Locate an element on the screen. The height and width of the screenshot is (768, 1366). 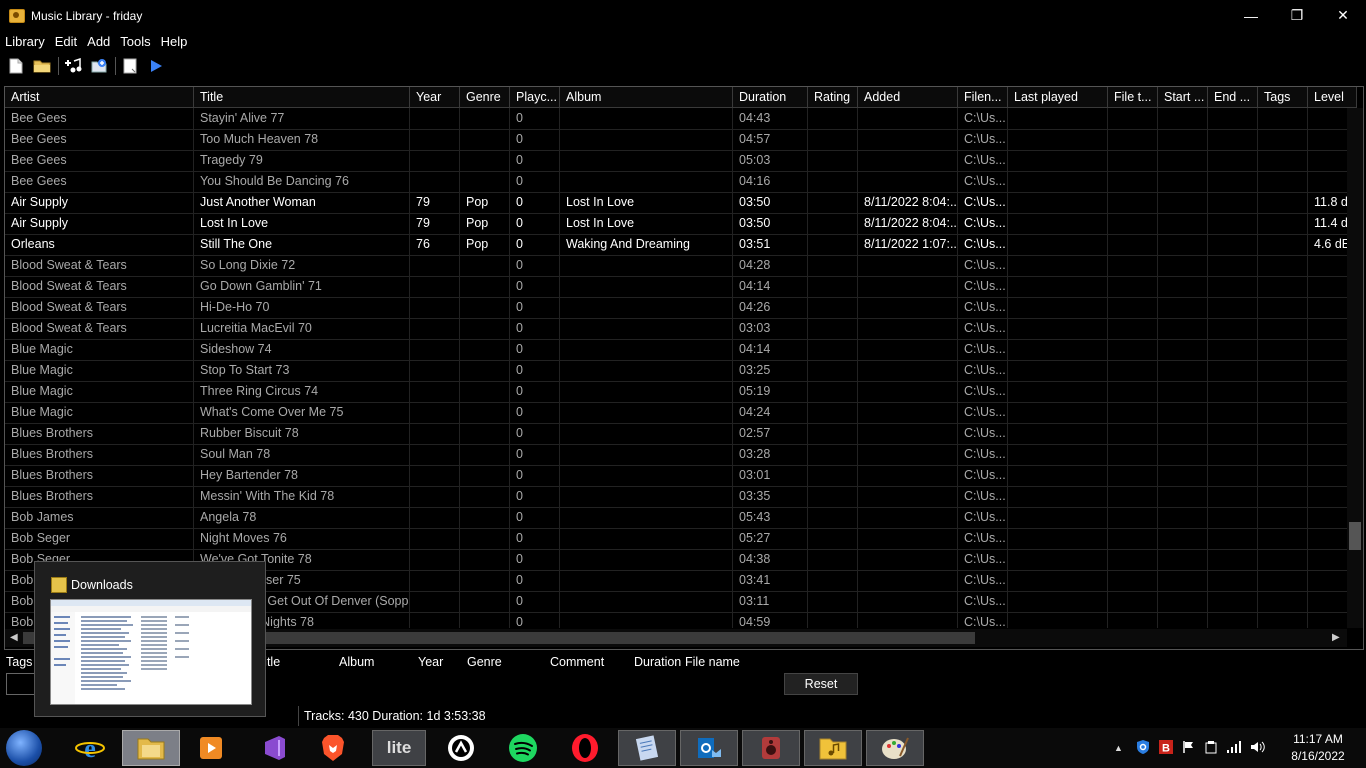
preview-thumbnail is located at coordinates (151, 652).